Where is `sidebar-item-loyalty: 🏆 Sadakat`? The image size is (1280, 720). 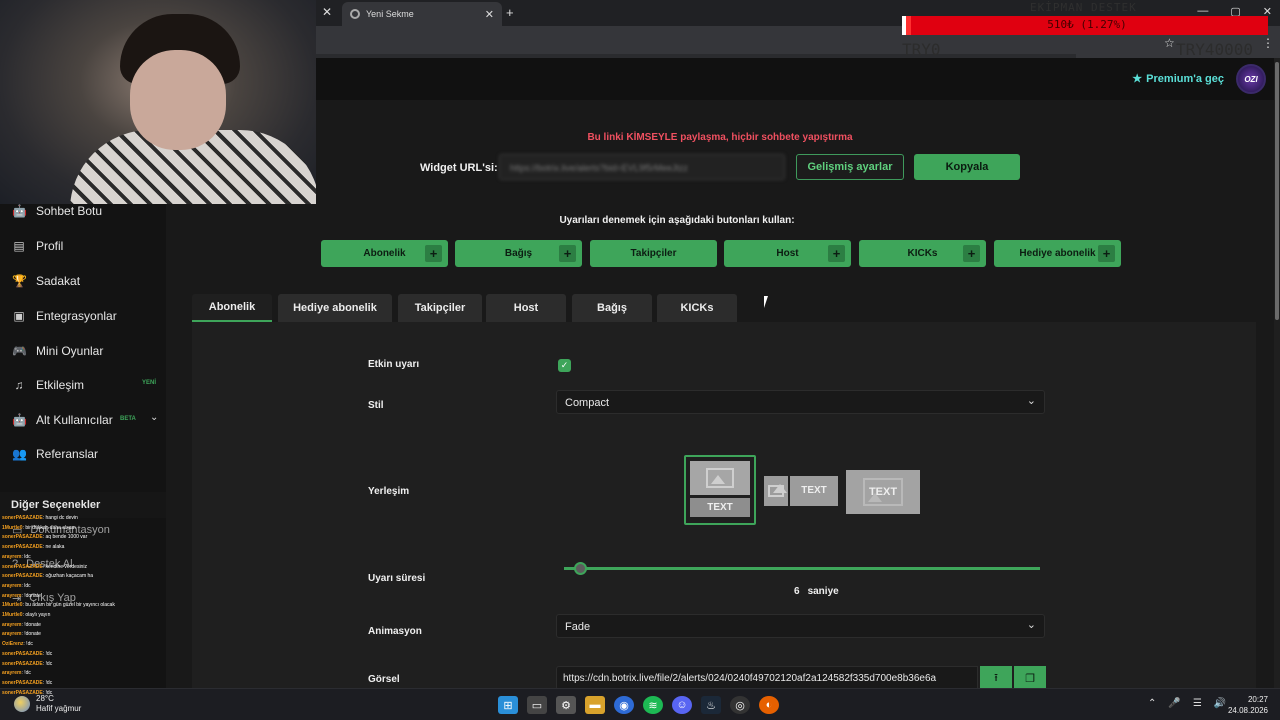 sidebar-item-loyalty: 🏆 Sadakat is located at coordinates (83, 281).